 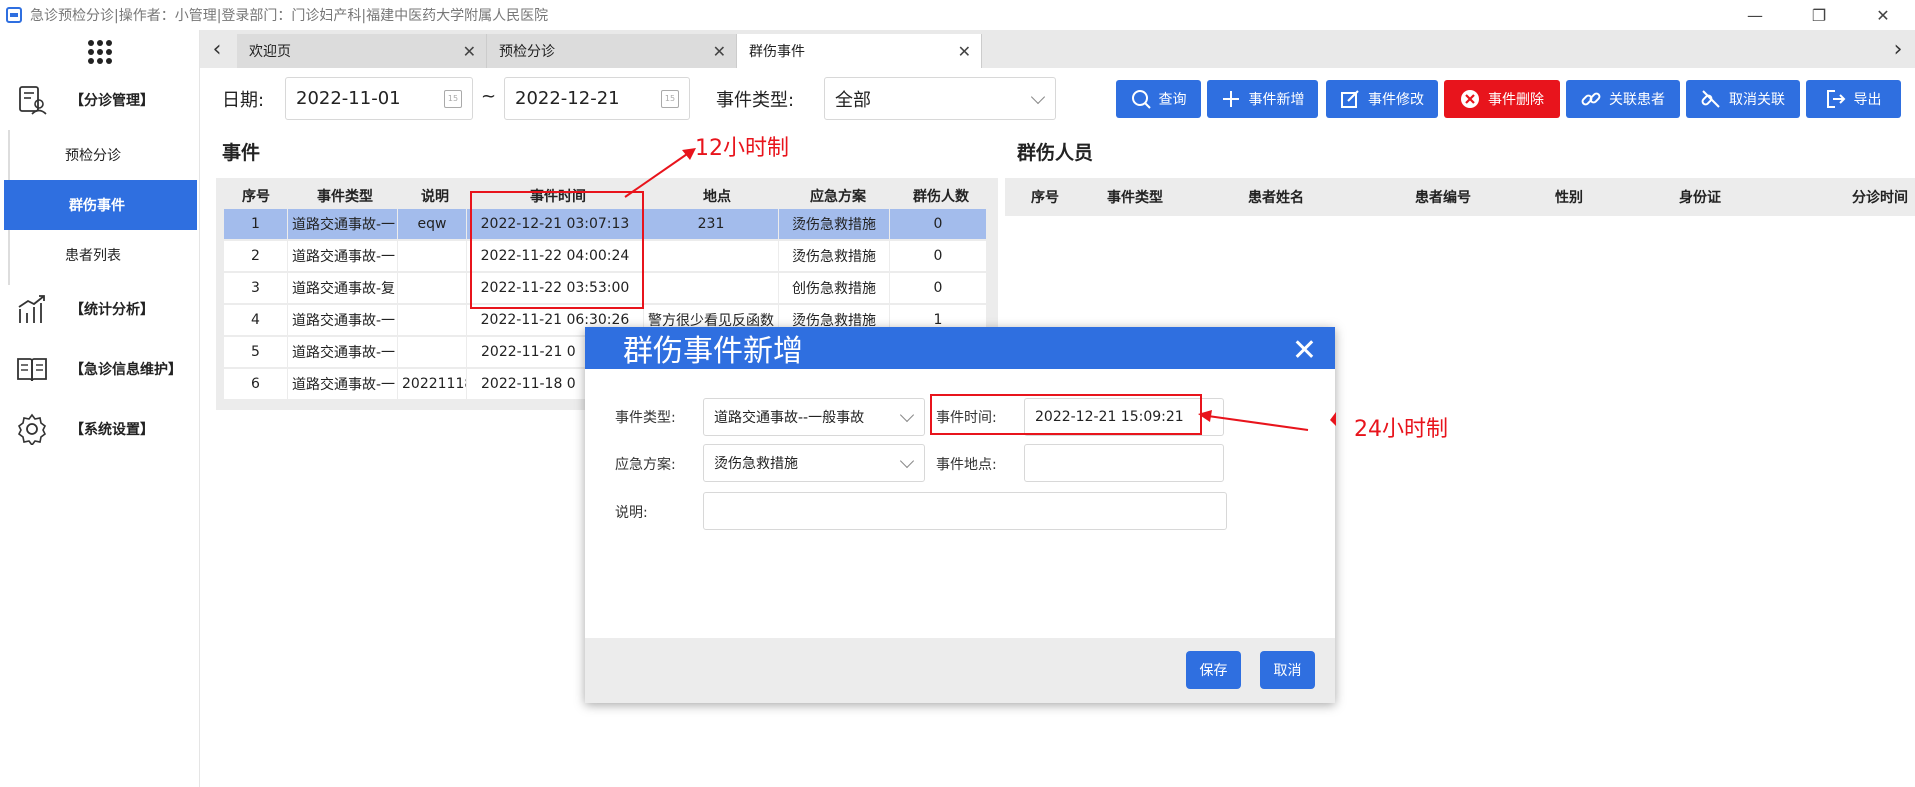 What do you see at coordinates (834, 256) in the screenshot?
I see `cell-plan: 烫伤急救措施` at bounding box center [834, 256].